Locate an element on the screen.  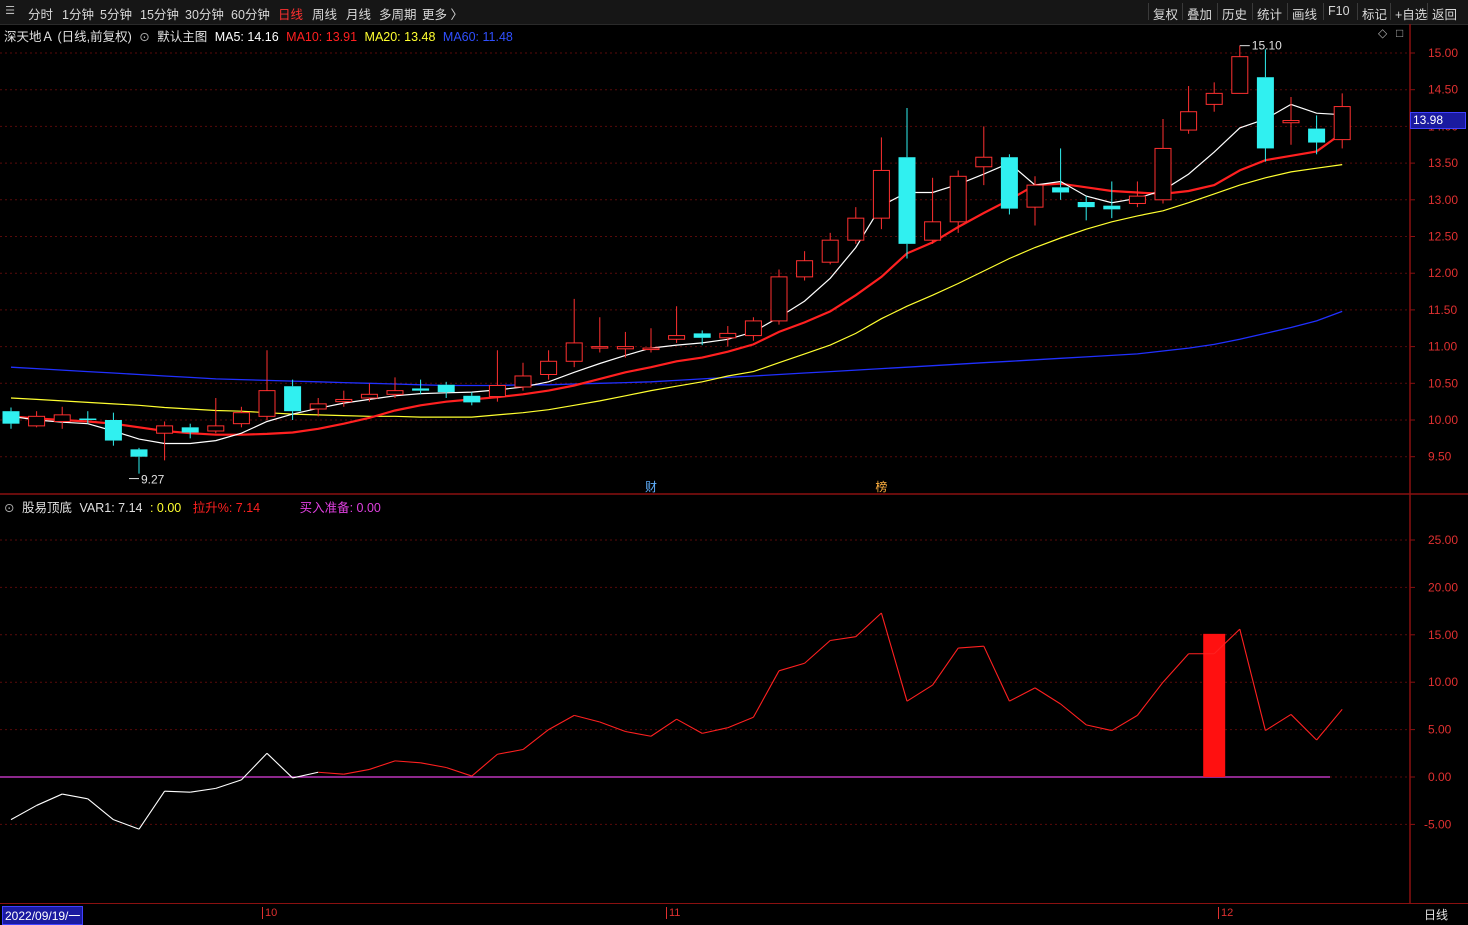
period-label: 日线 is located at coordinates (1436, 914).